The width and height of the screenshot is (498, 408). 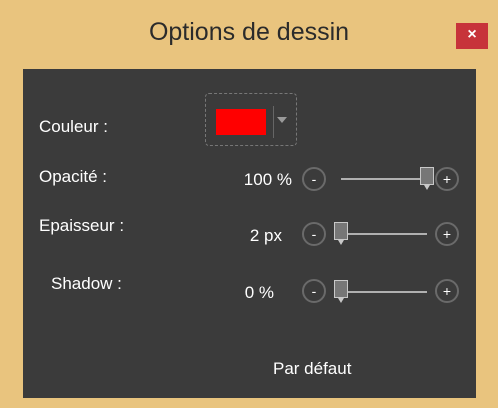 What do you see at coordinates (447, 234) in the screenshot?
I see `thickness-increase-button: +` at bounding box center [447, 234].